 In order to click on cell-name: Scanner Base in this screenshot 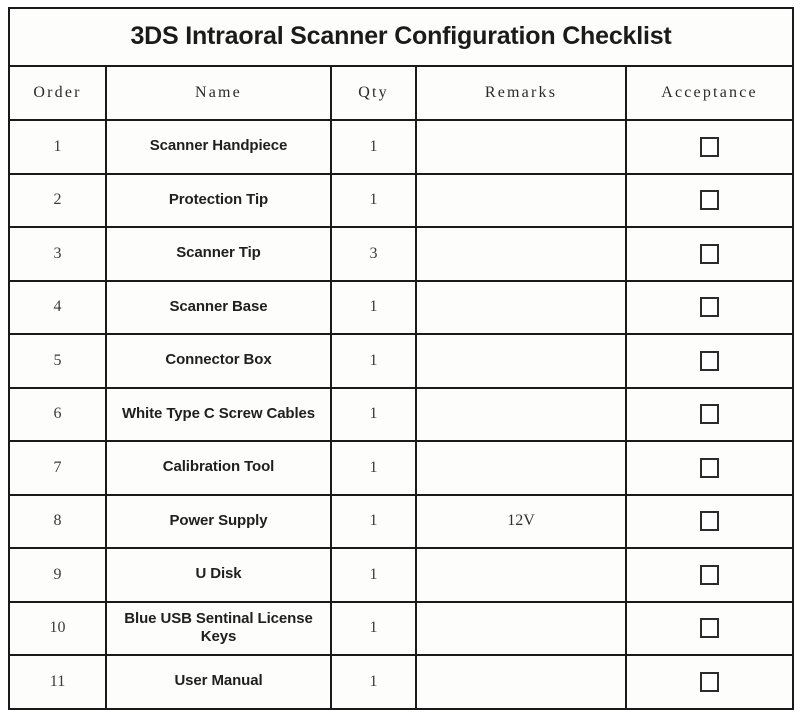, I will do `click(218, 307)`.